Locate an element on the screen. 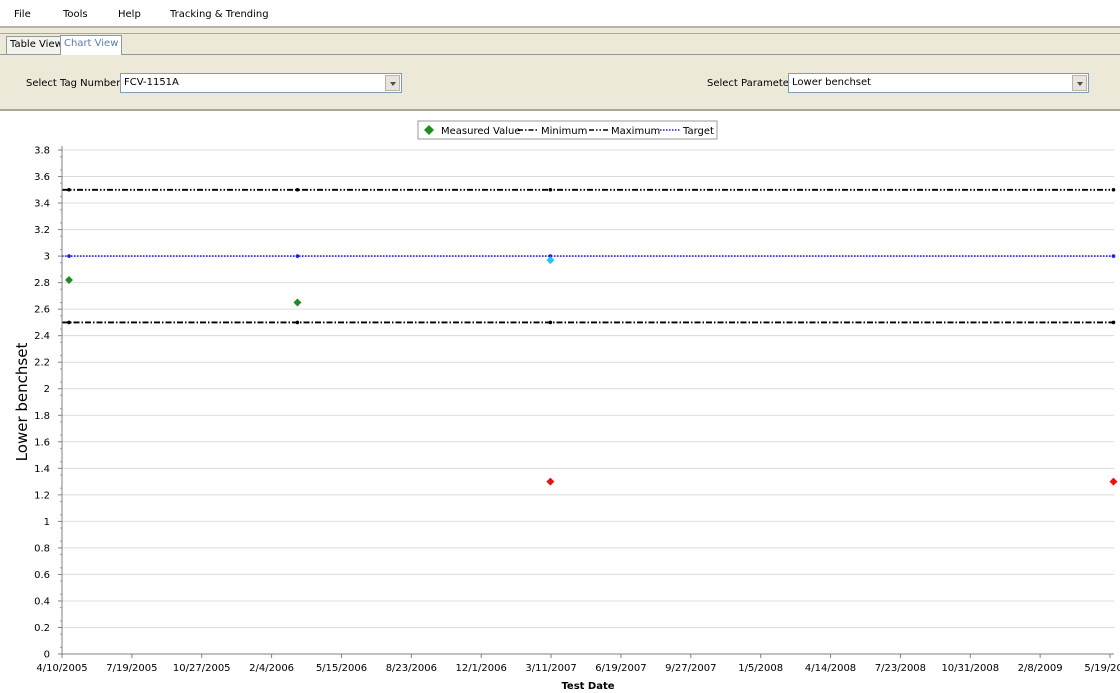  y-axis-title: Lower benchset is located at coordinates (22, 402).